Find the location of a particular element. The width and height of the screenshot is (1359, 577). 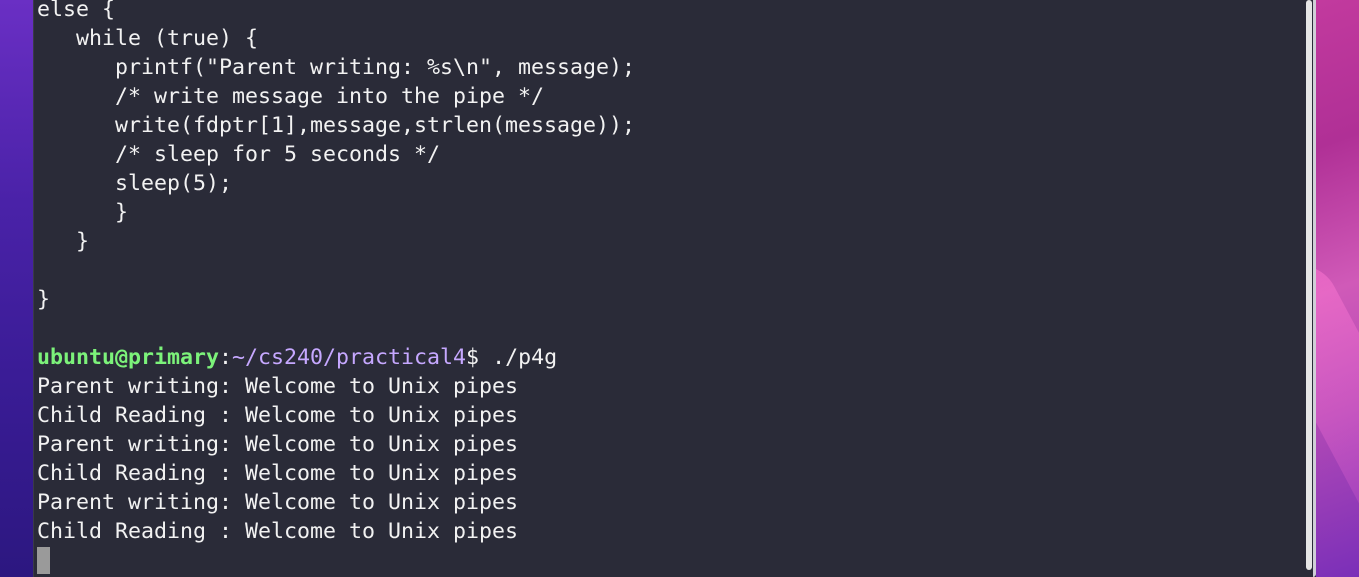

code-line: else { is located at coordinates (76, 11).